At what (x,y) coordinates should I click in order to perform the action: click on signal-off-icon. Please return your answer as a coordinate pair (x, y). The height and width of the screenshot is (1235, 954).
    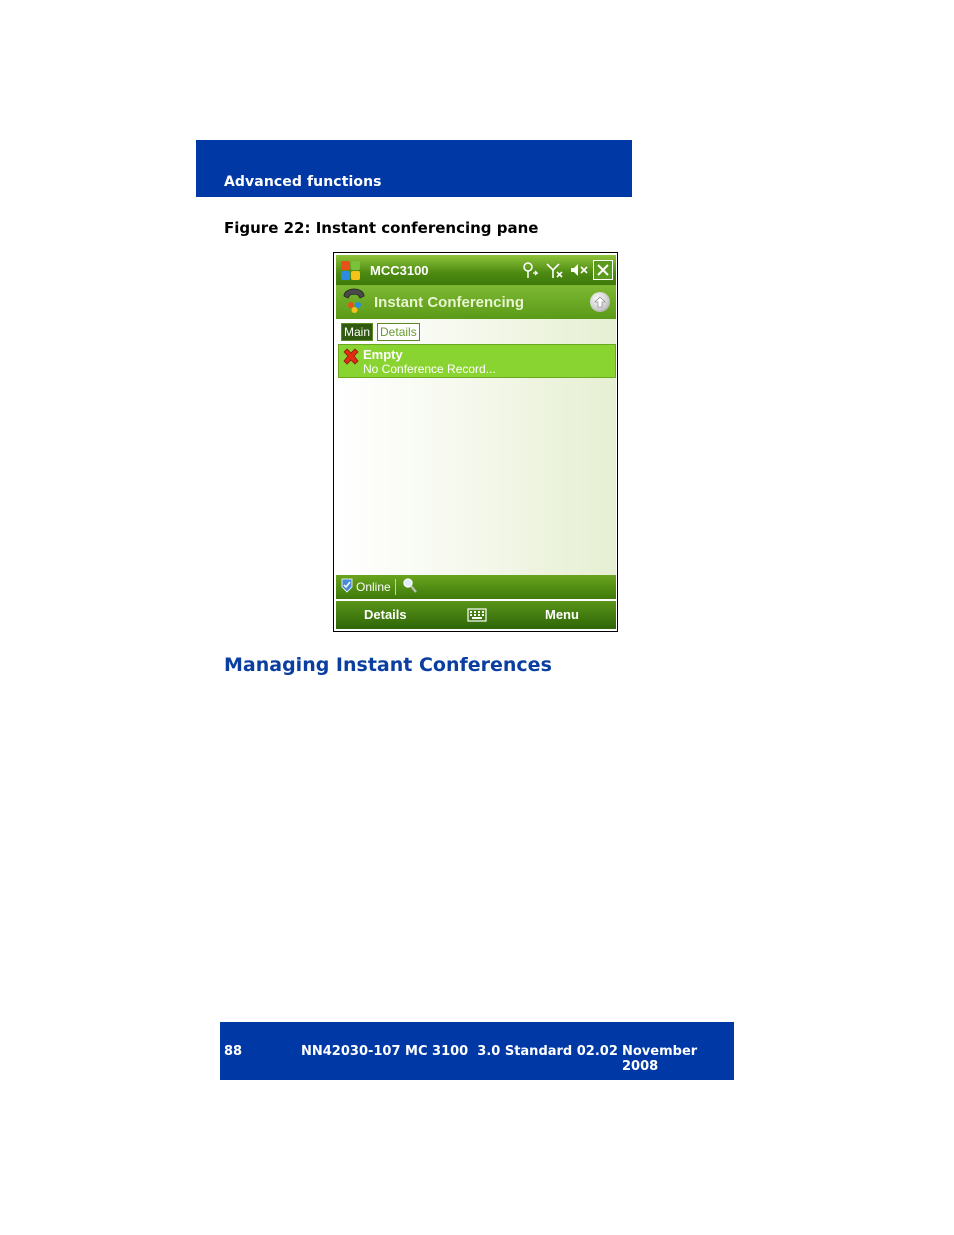
    Looking at the image, I should click on (555, 270).